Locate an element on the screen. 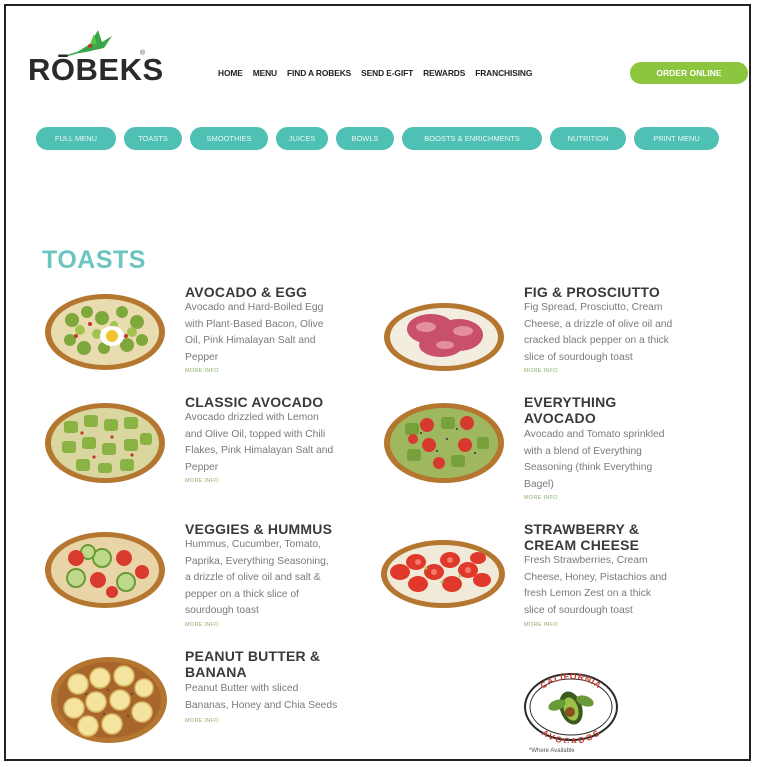  strawberry-cream-cheese-toast-image is located at coordinates (443, 572).